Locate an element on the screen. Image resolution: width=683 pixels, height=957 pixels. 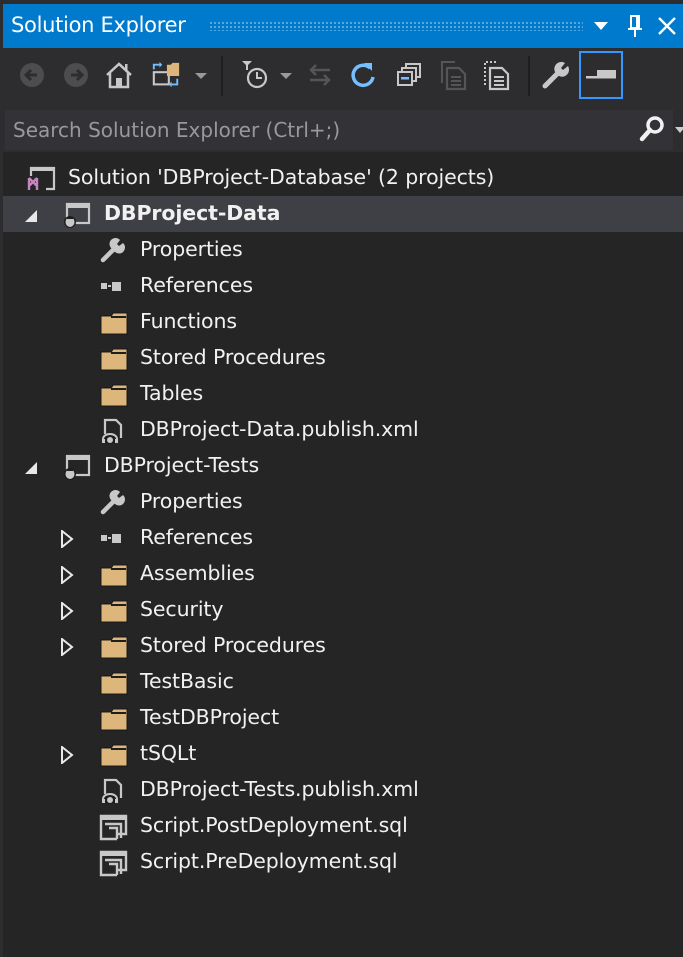
sync-with-active-document-button is located at coordinates (320, 75).